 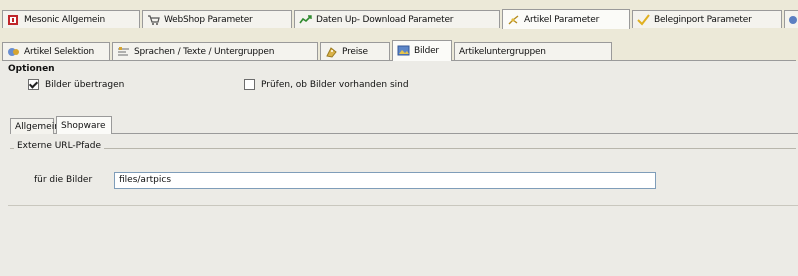 I want to click on cart-icon, so click(x=153, y=20).